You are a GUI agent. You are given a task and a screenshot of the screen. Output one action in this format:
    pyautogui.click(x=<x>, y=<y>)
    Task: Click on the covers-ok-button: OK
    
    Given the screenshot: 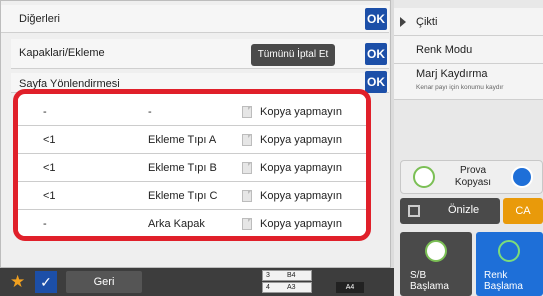 What is the action you would take?
    pyautogui.click(x=376, y=54)
    